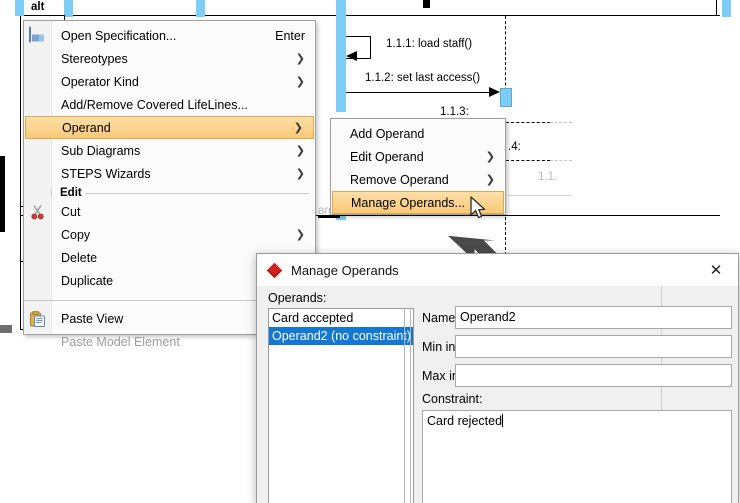 The image size is (740, 503). What do you see at coordinates (169, 127) in the screenshot?
I see `menu-item-operand: Operand ❯` at bounding box center [169, 127].